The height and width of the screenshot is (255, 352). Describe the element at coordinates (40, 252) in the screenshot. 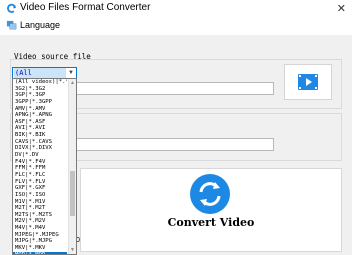

I see `format-option: MOD|*.MOD` at that location.